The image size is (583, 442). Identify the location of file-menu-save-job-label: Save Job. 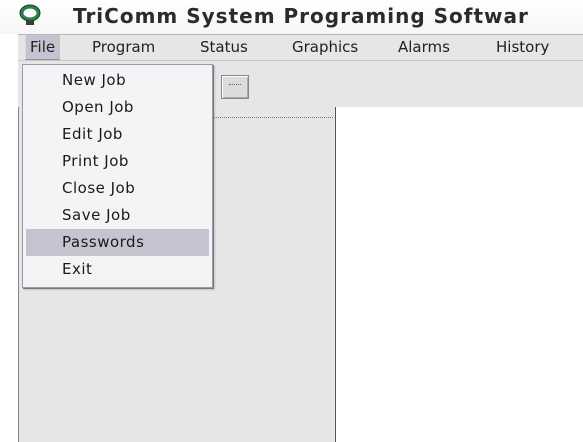
(96, 215).